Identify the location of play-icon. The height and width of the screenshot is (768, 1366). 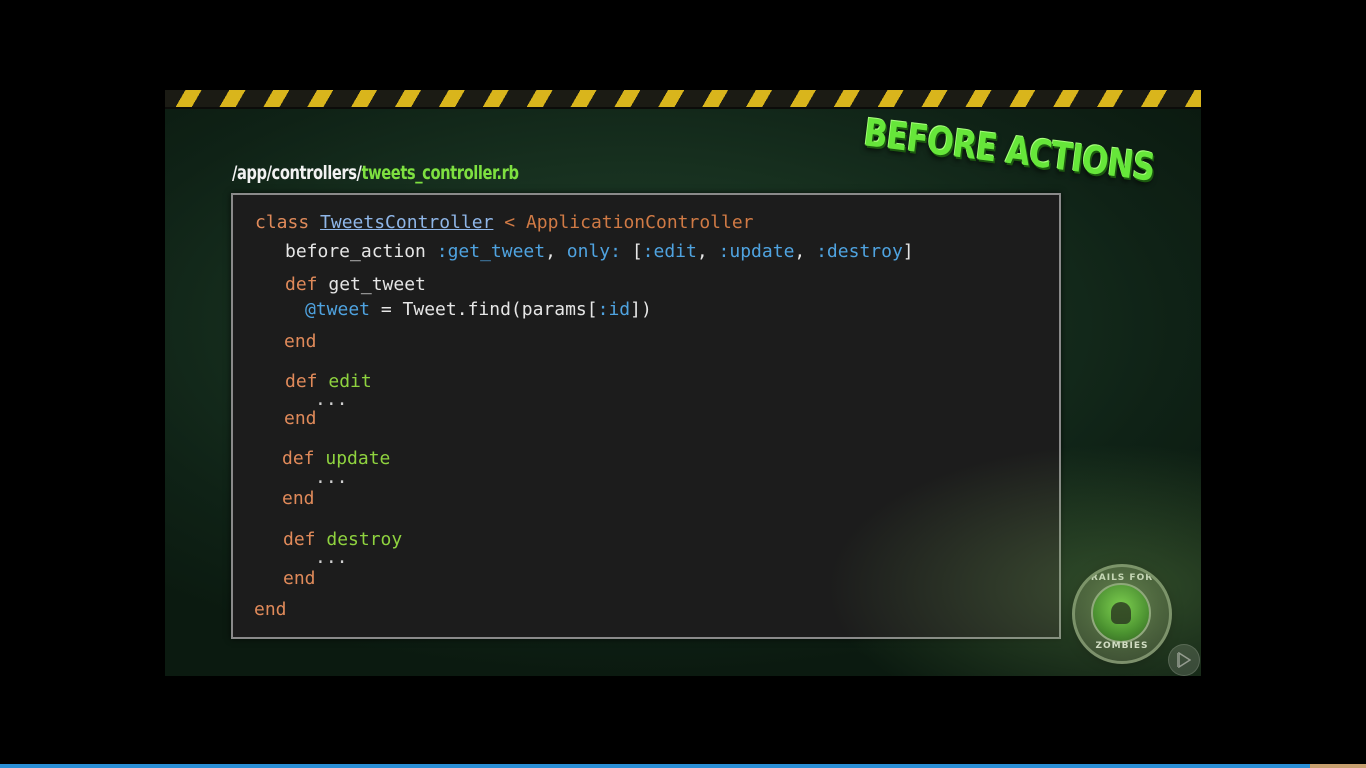
(1184, 660).